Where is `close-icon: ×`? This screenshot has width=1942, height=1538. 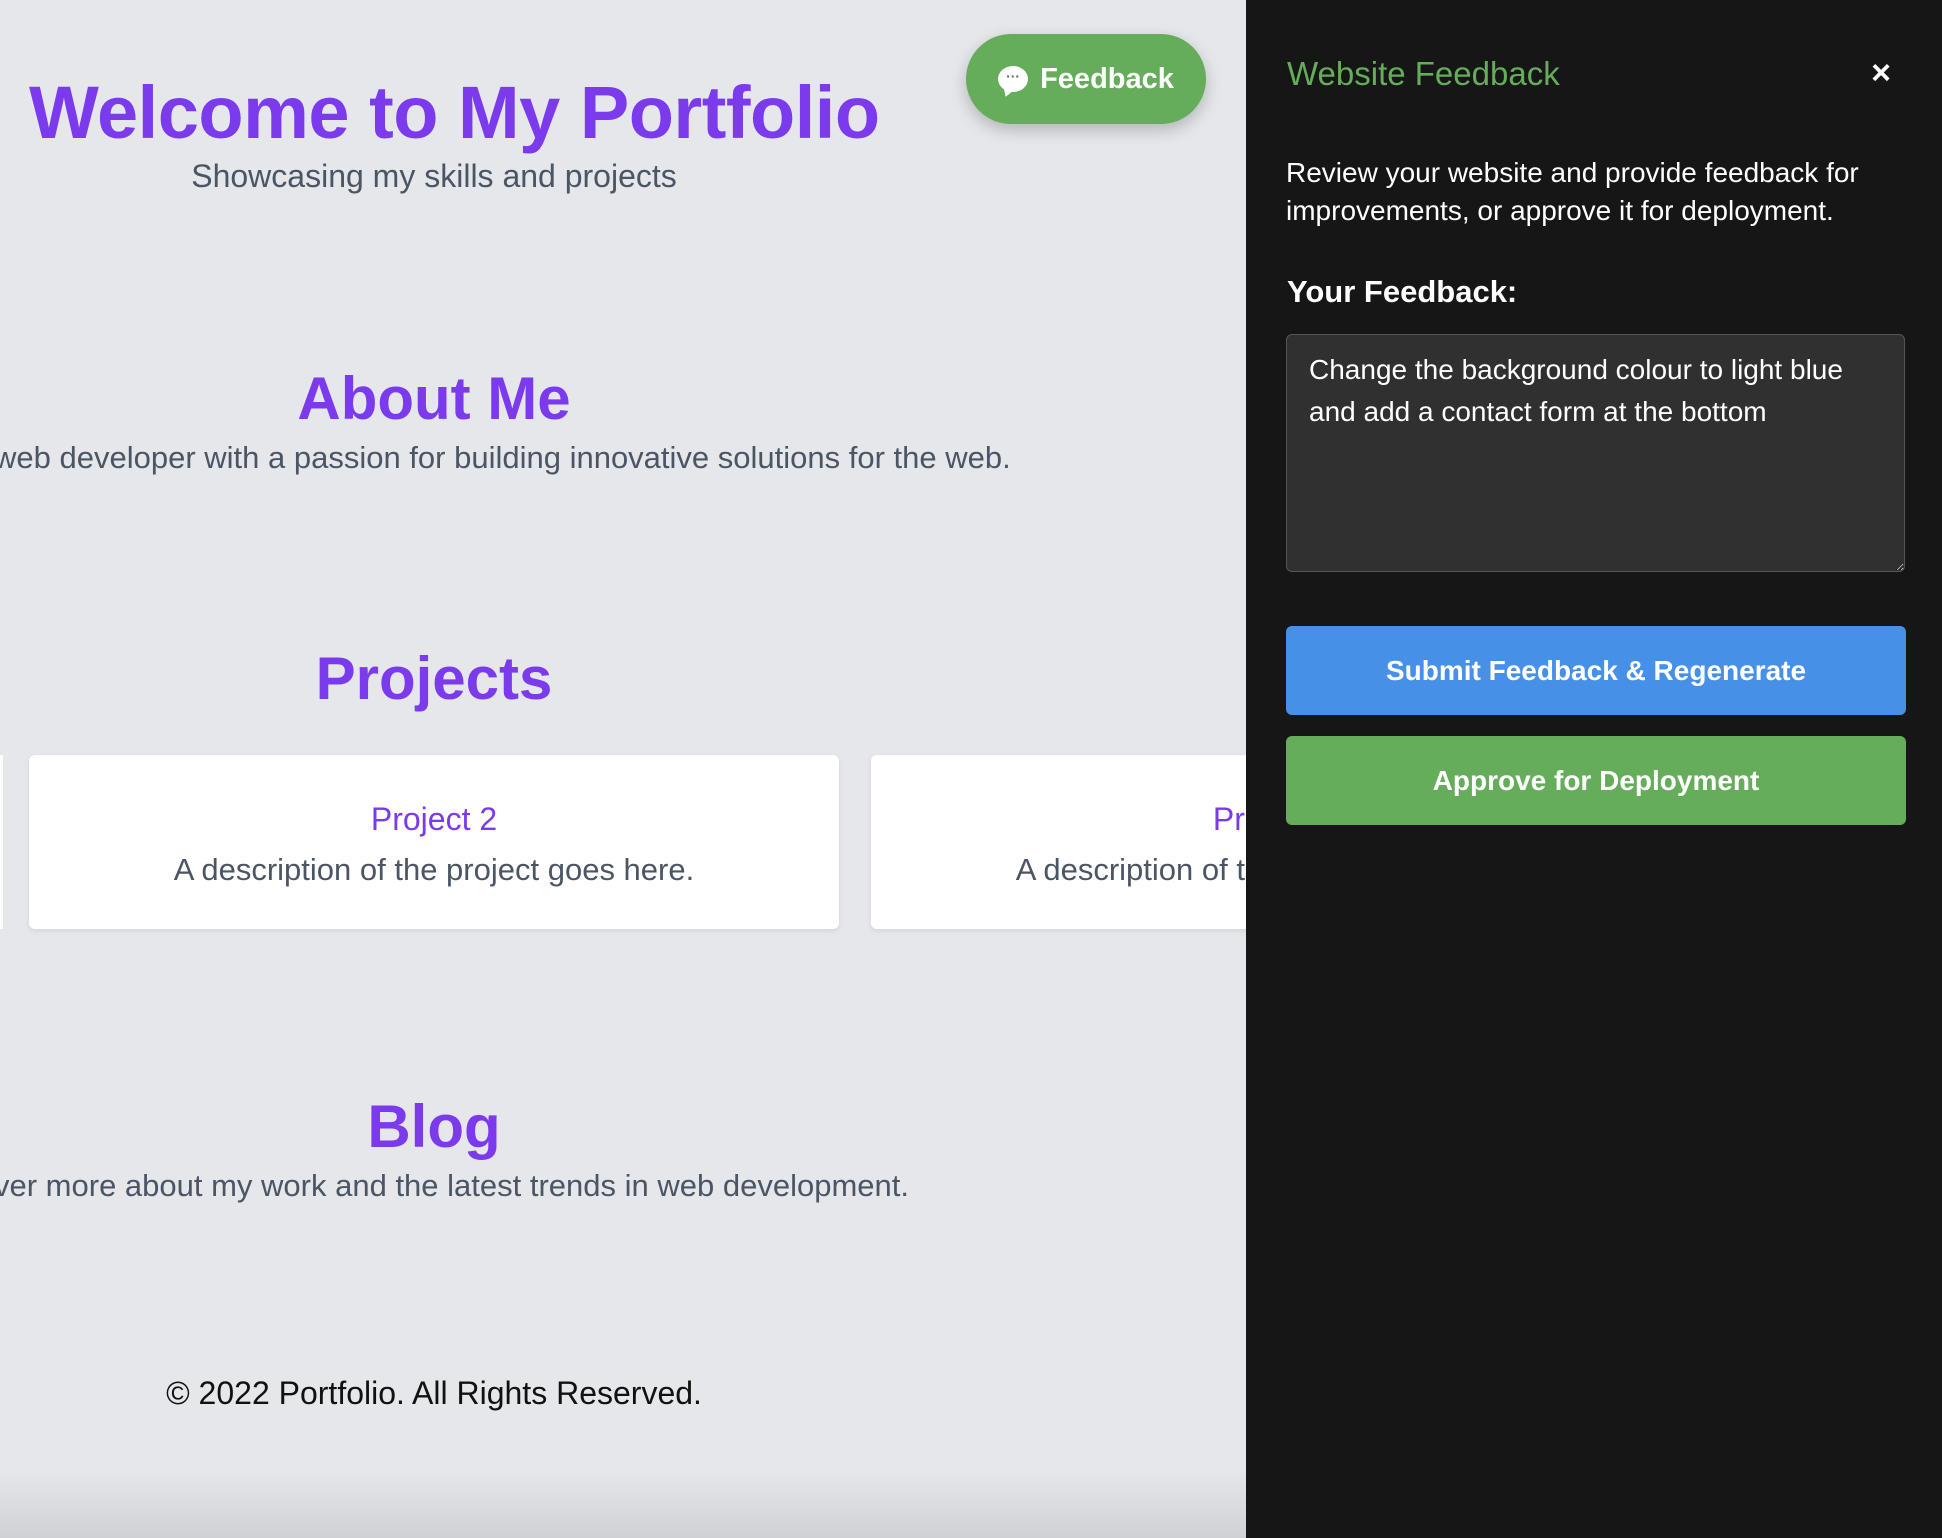 close-icon: × is located at coordinates (1881, 73).